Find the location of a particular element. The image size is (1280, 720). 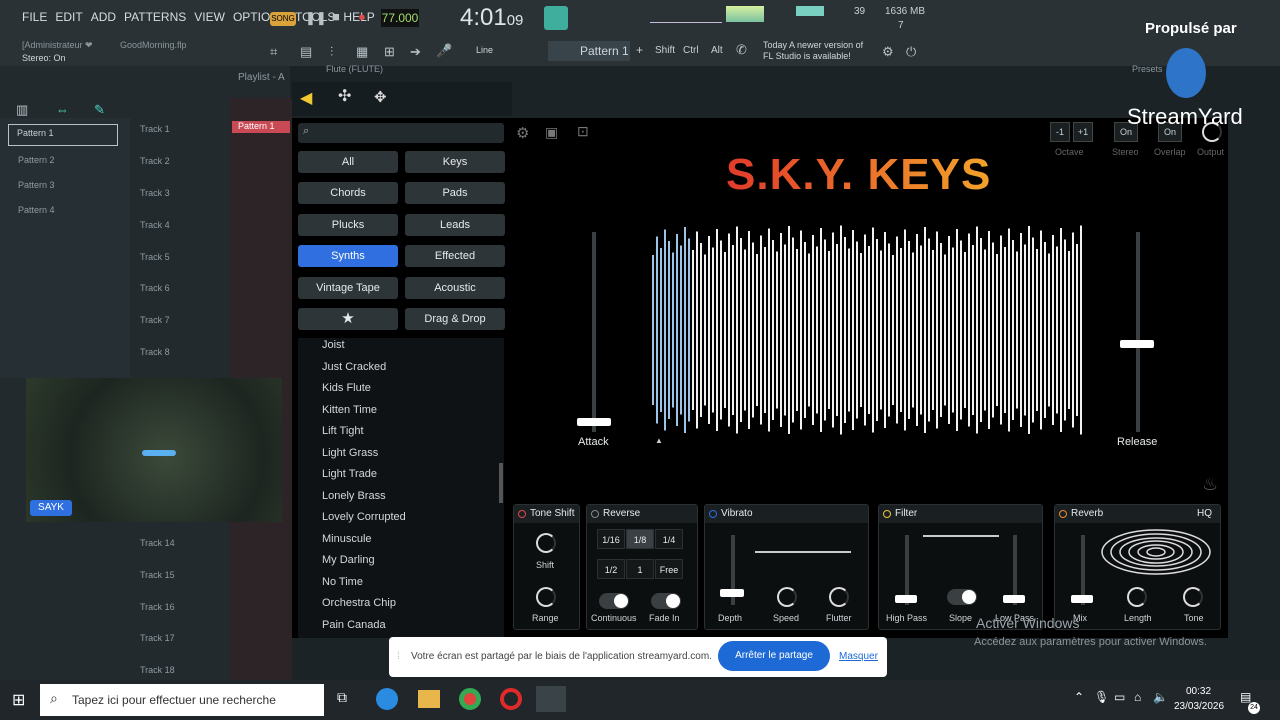

category-keys: Keys is located at coordinates (455, 162).